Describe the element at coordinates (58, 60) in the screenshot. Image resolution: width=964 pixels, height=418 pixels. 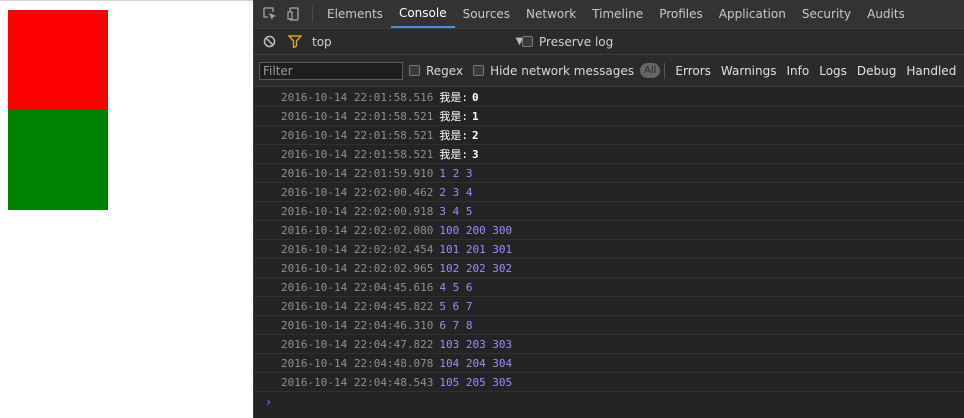
I see `red-box` at that location.